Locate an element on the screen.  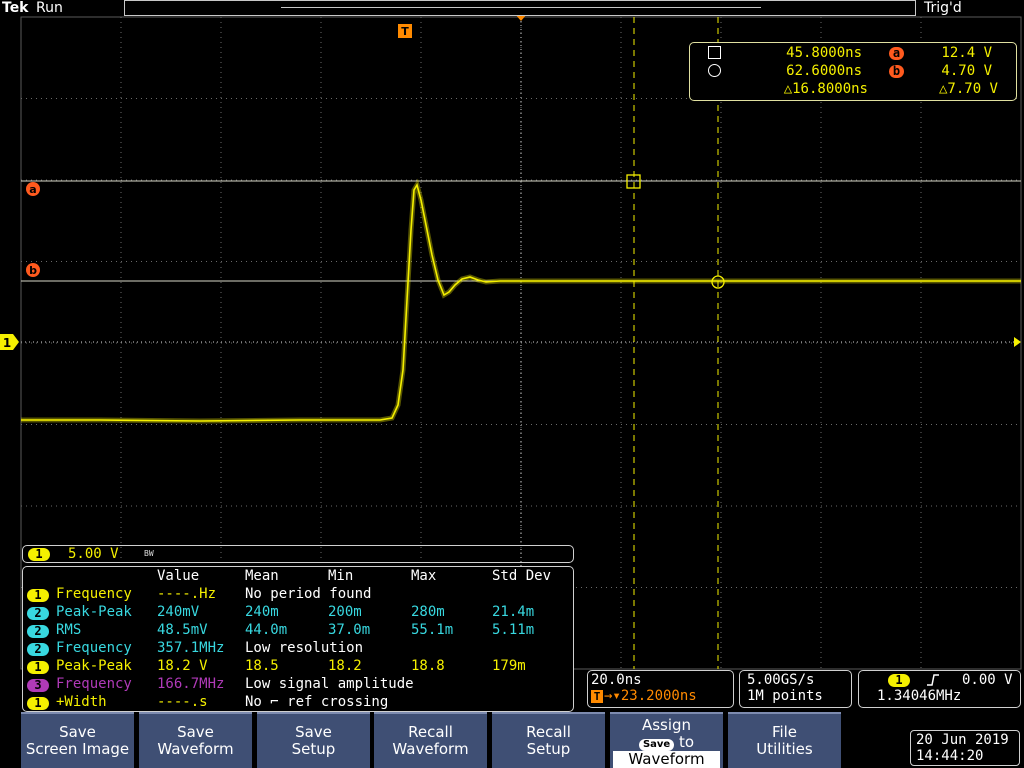
date-time: 20 Jun 2019 14:44:20 is located at coordinates (965, 748).